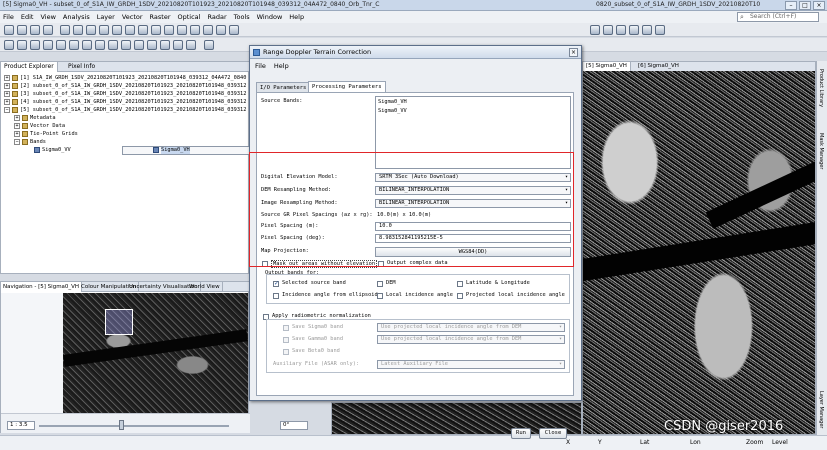 Image resolution: width=827 pixels, height=450 pixels. Describe the element at coordinates (100, 45) in the screenshot. I see `polyline-draw-icon` at that location.